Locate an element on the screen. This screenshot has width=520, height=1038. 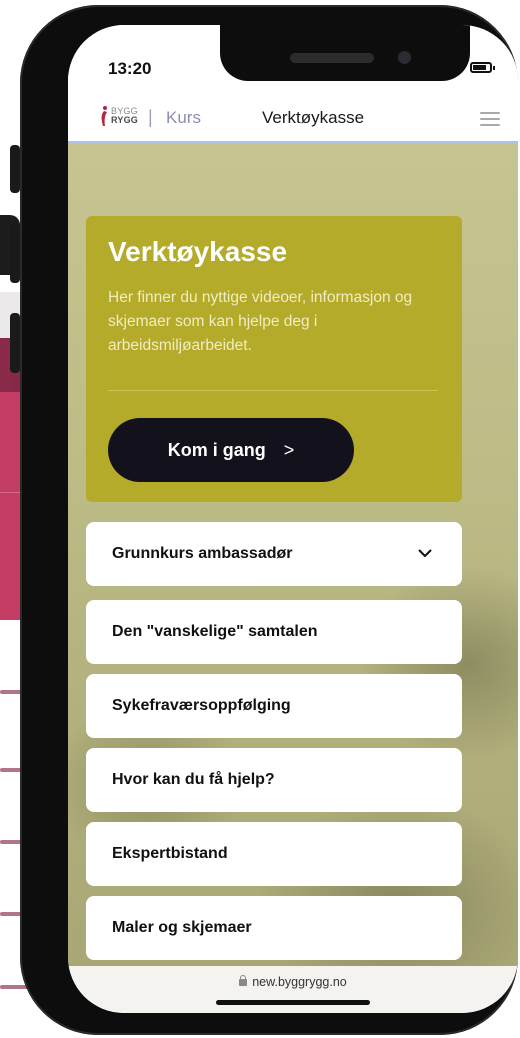
volume-down-button is located at coordinates (15, 343).